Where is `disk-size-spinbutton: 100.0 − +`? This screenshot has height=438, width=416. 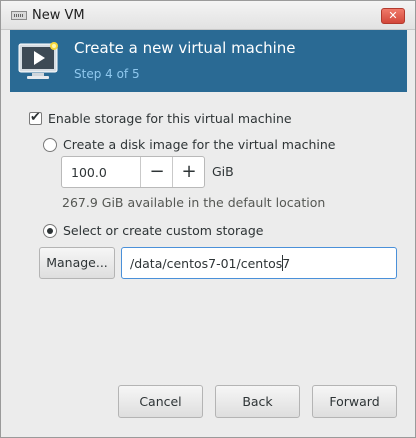
disk-size-spinbutton: 100.0 − + is located at coordinates (133, 172).